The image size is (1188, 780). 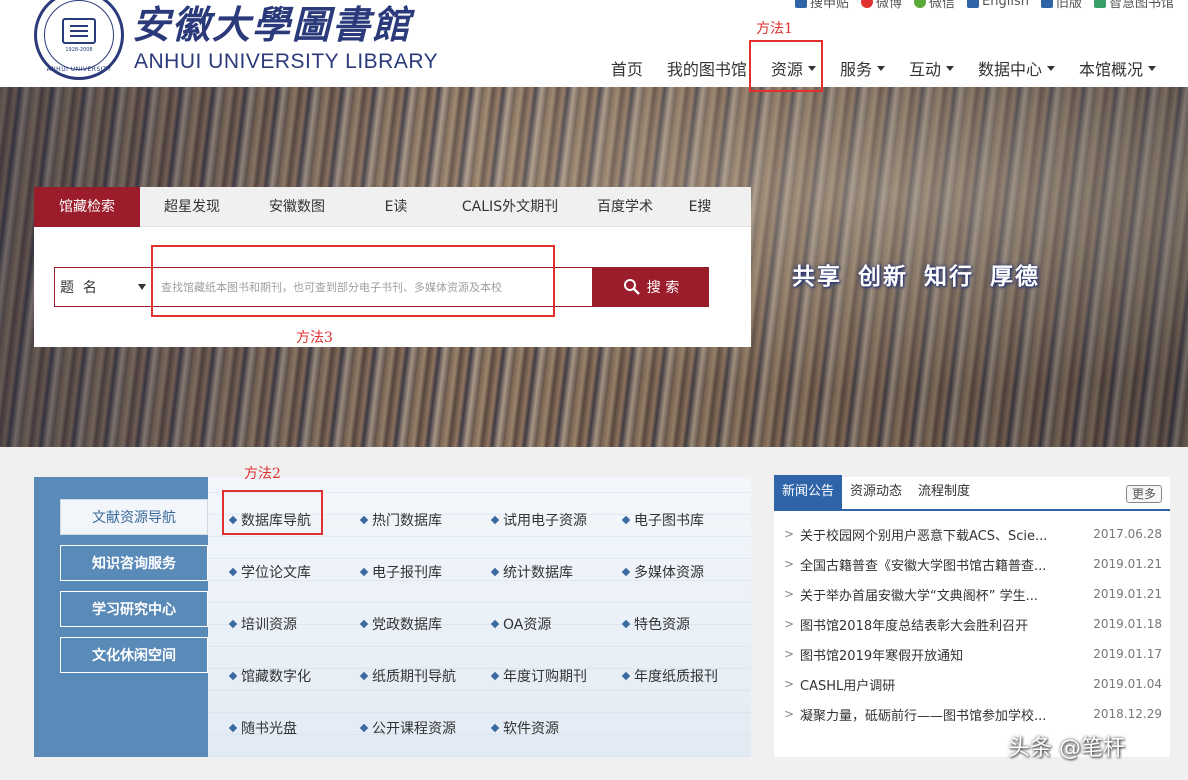 I want to click on logo-english-title: ANHUI UNIVERSITY LIBRARY, so click(x=286, y=62).